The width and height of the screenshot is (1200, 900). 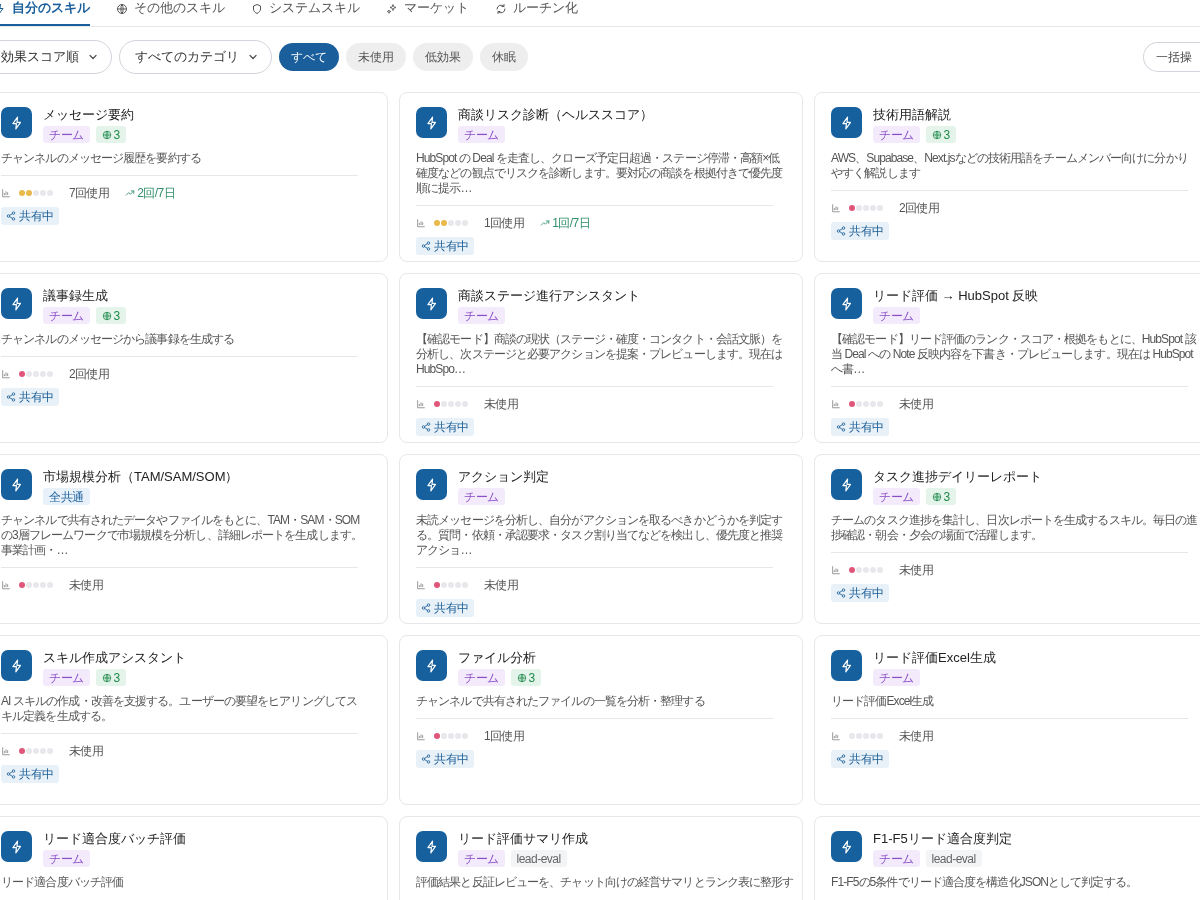 I want to click on skill-name: スキル作成アシスタント, so click(x=114, y=658).